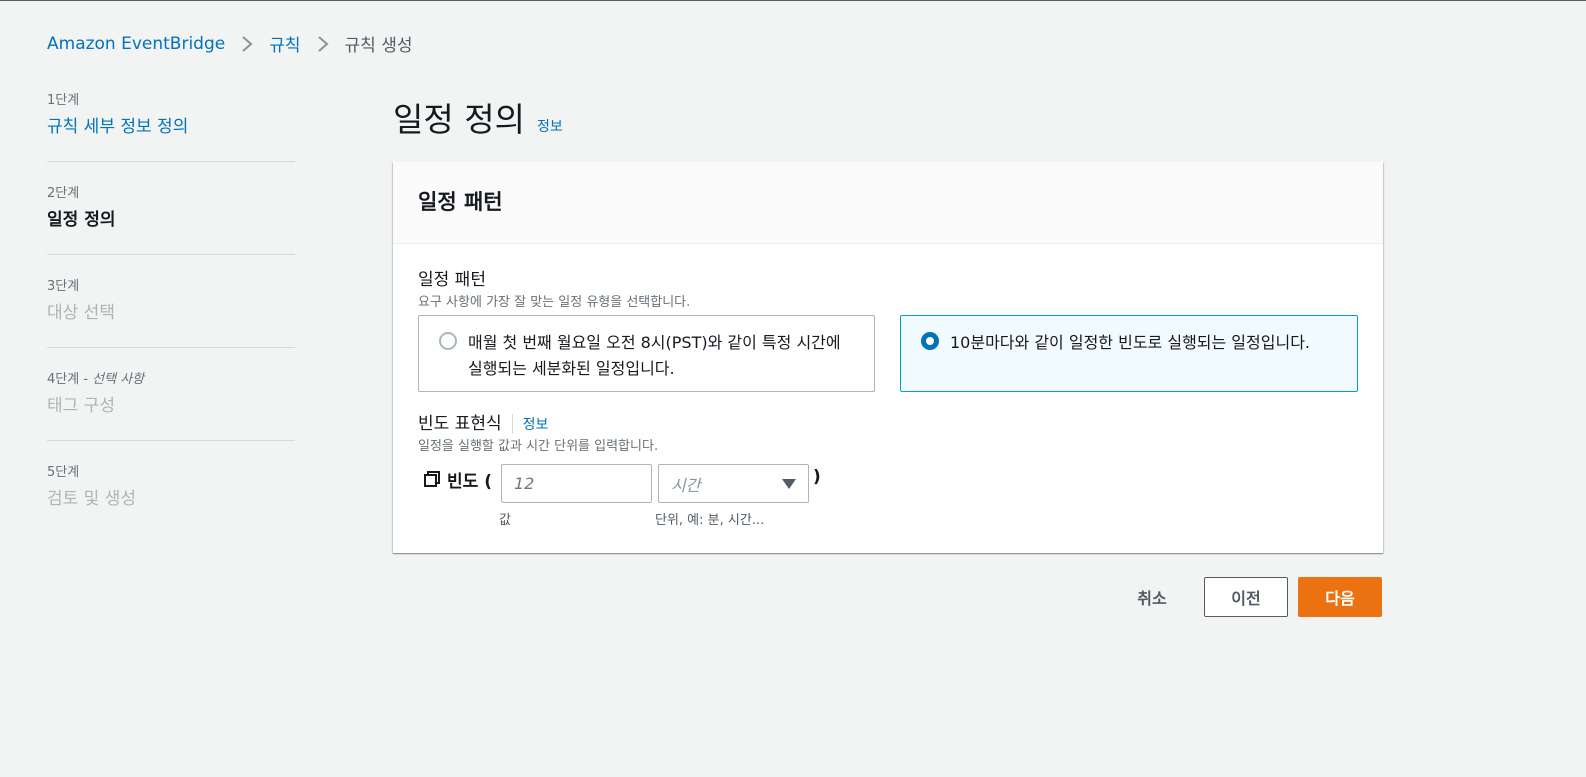 Image resolution: width=1586 pixels, height=777 pixels. Describe the element at coordinates (733, 483) in the screenshot. I see `rate-unit-select: 시간` at that location.